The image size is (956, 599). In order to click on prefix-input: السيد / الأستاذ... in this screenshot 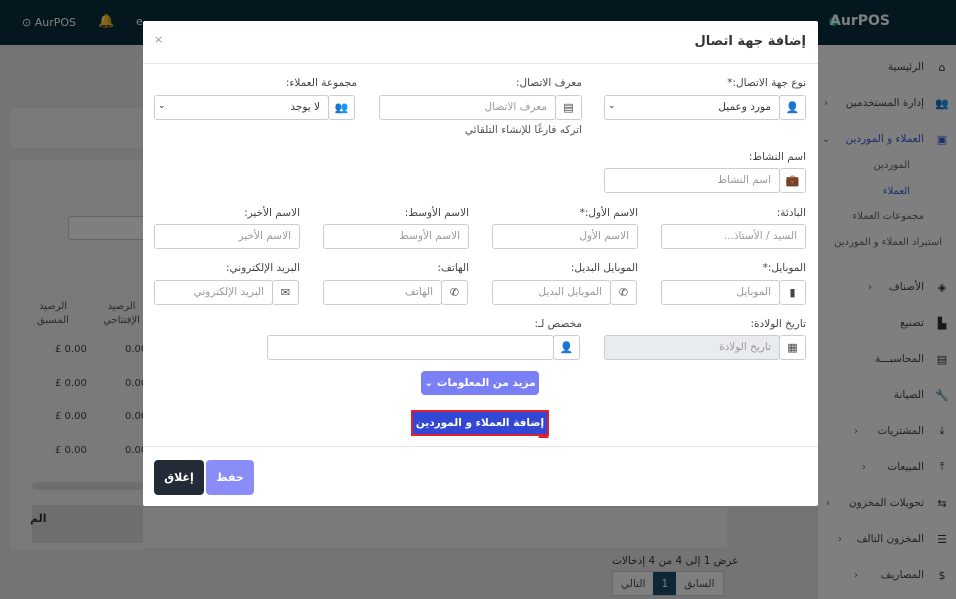, I will do `click(733, 236)`.